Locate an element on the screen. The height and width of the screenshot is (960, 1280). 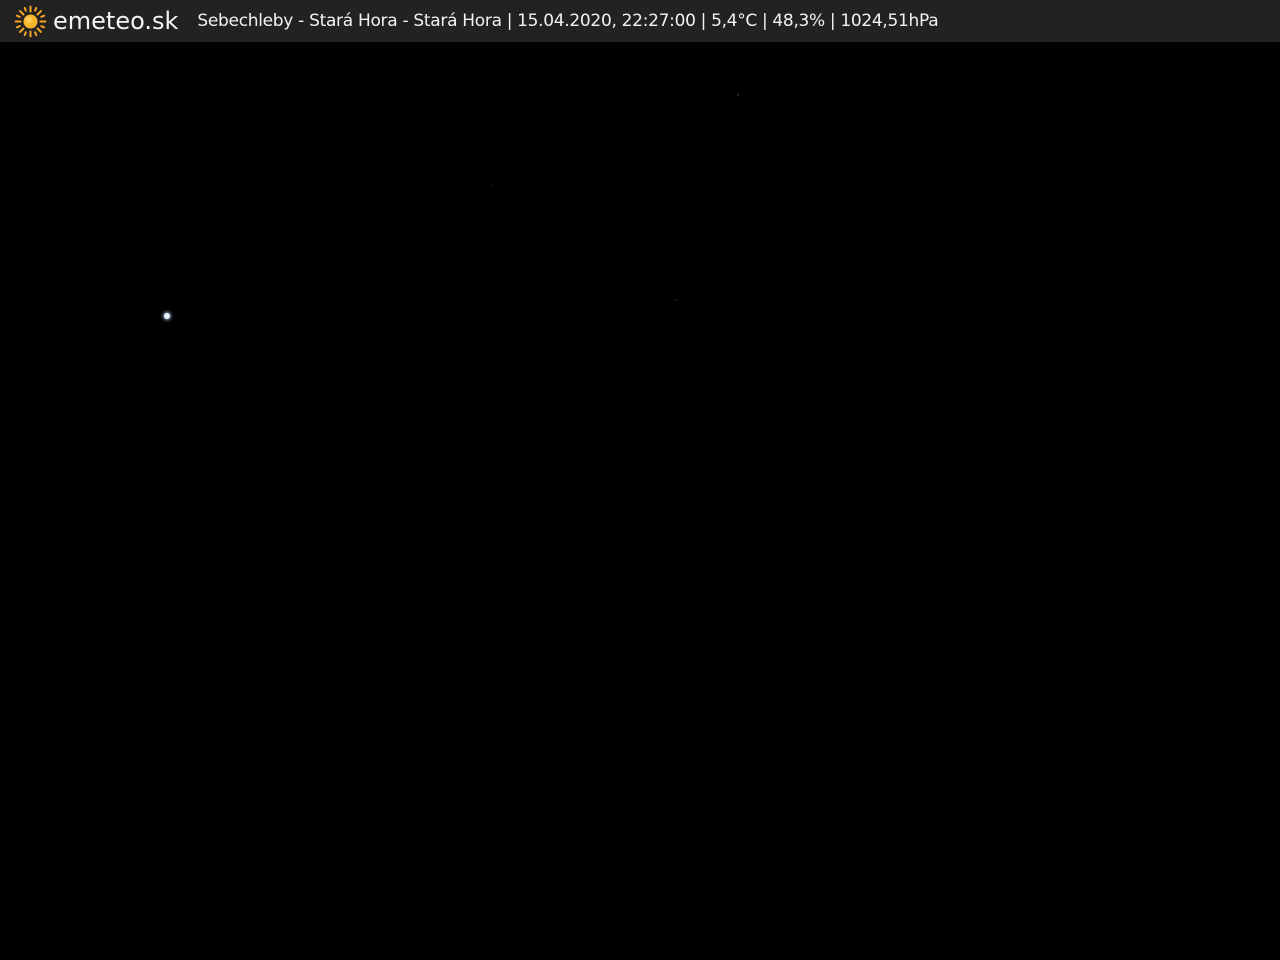
pressure: 1024,51hPa is located at coordinates (889, 21).